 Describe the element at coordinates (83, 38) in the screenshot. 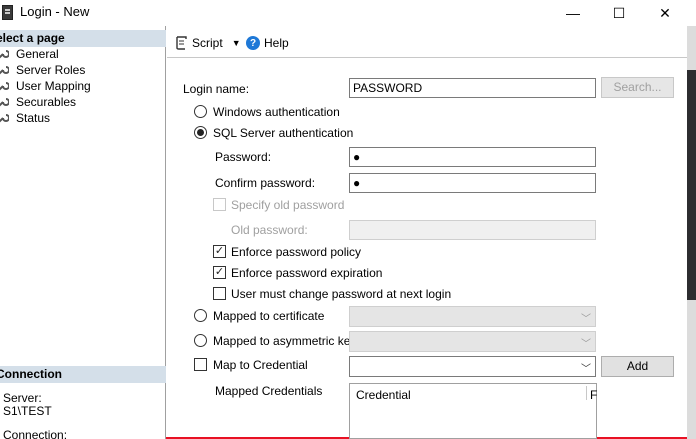

I see `select-page-header: elect a page` at that location.